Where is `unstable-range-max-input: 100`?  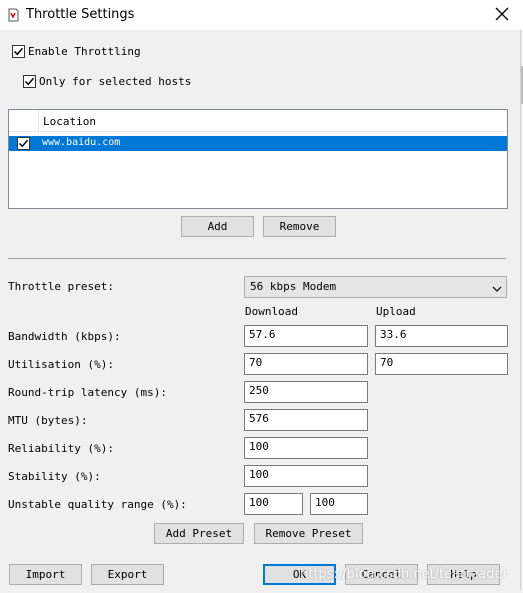 unstable-range-max-input: 100 is located at coordinates (339, 504).